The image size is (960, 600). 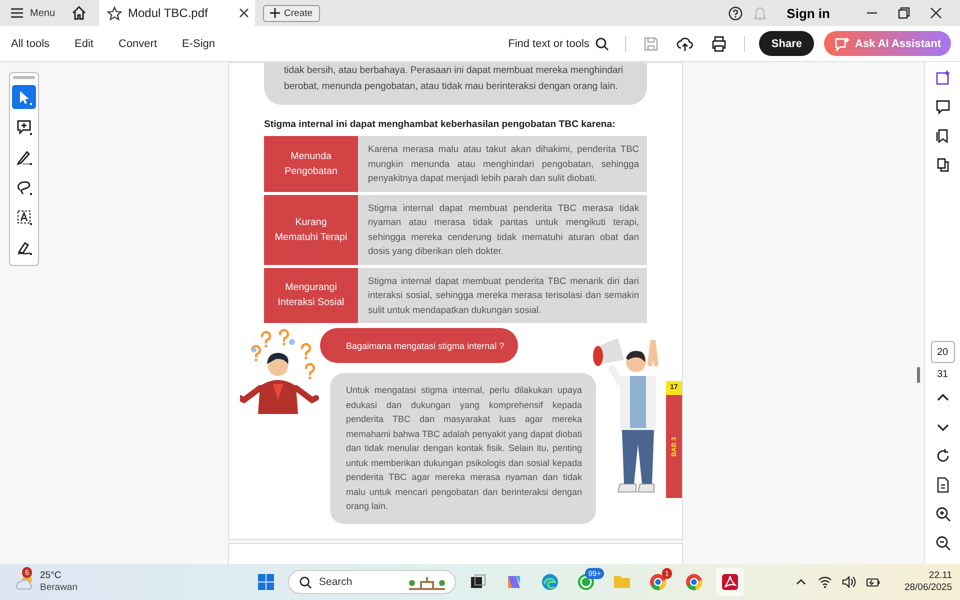 I want to click on search-button: Find text or tools, so click(x=559, y=44).